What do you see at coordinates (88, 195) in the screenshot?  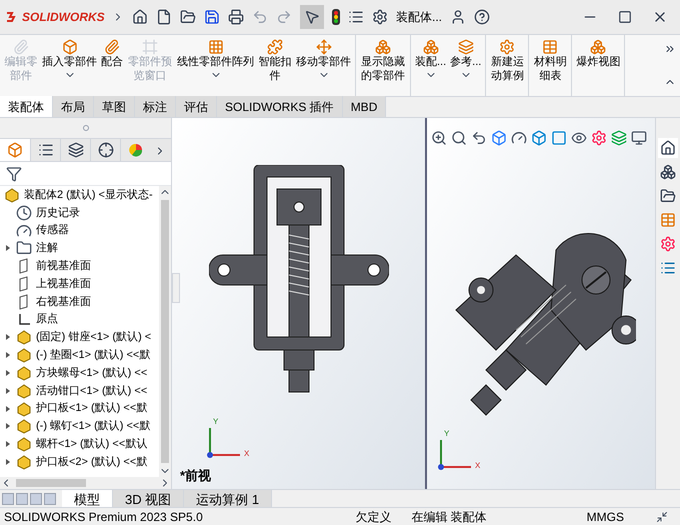 I see `tree-item: 装配体2 (默认) <显示状态-` at bounding box center [88, 195].